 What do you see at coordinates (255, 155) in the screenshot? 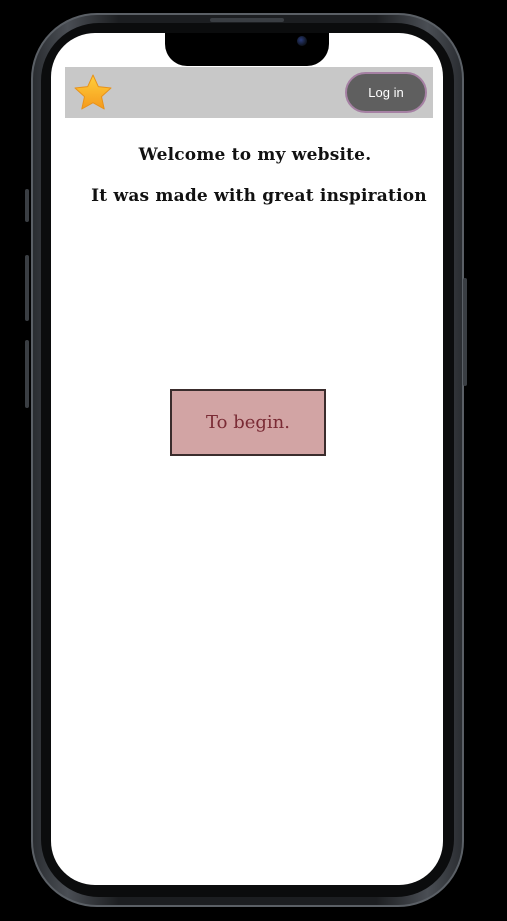
I see `welcome-heading: Welcome to my website.` at bounding box center [255, 155].